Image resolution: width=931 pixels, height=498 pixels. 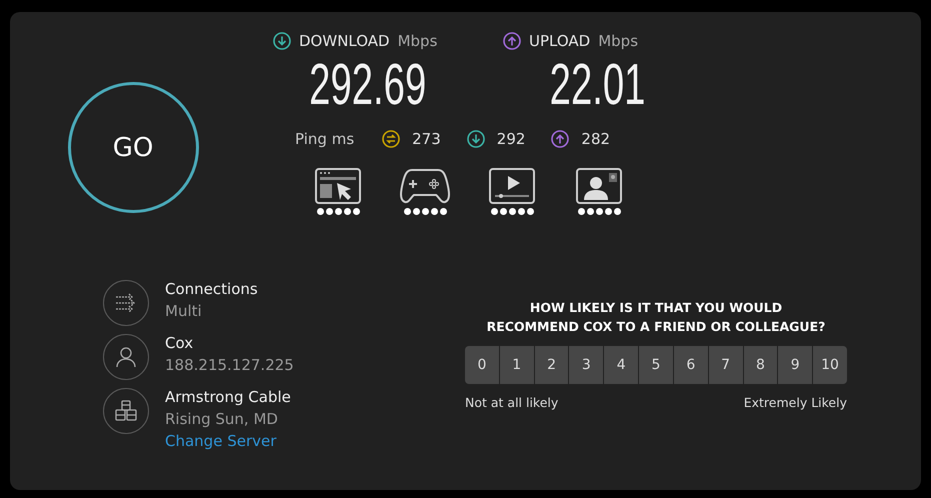 What do you see at coordinates (656, 327) in the screenshot?
I see `survey-question: RECOMMEND COX TO A FRIEND OR COLLEAGUE?` at bounding box center [656, 327].